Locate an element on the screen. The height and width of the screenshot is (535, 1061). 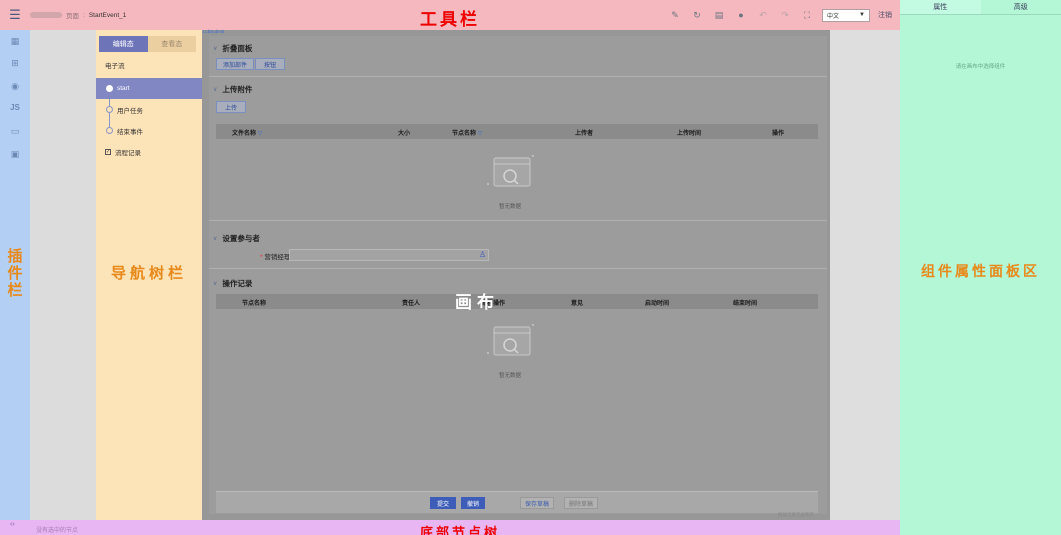
add-part-button: 添加部件 is located at coordinates (235, 64).